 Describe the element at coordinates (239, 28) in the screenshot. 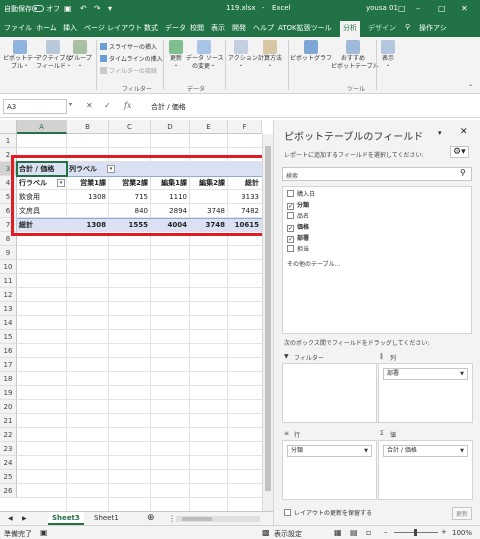

I see `tab-developer: 開発` at that location.